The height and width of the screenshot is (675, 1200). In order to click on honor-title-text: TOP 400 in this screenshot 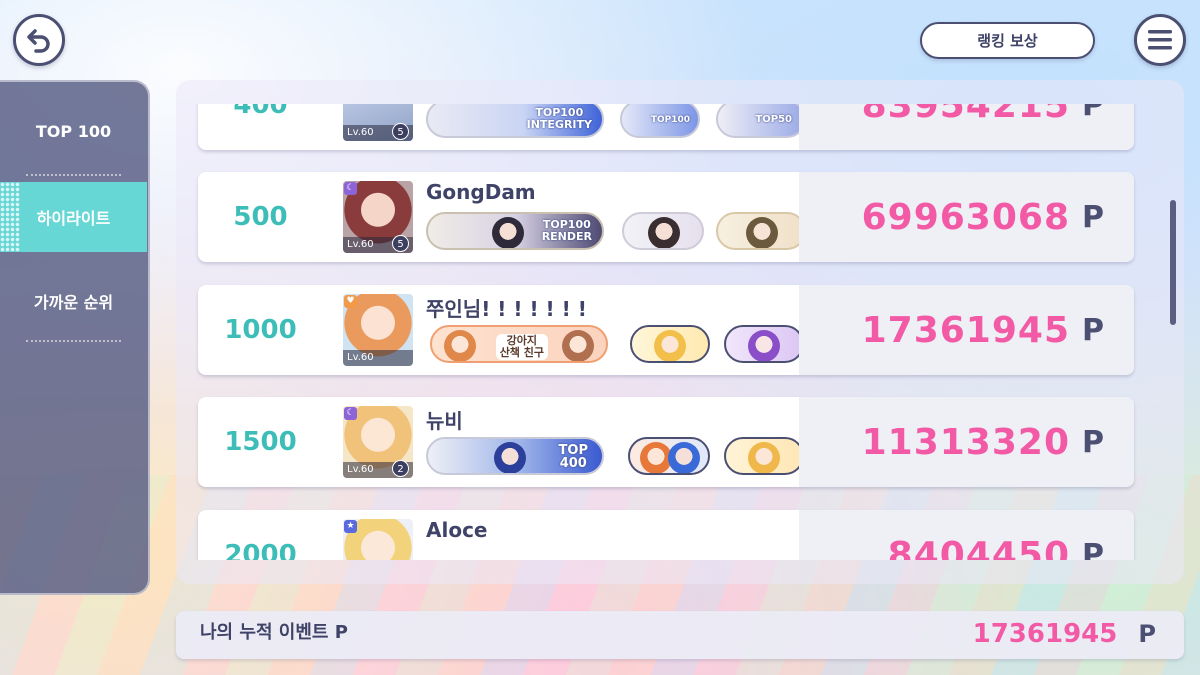, I will do `click(573, 457)`.